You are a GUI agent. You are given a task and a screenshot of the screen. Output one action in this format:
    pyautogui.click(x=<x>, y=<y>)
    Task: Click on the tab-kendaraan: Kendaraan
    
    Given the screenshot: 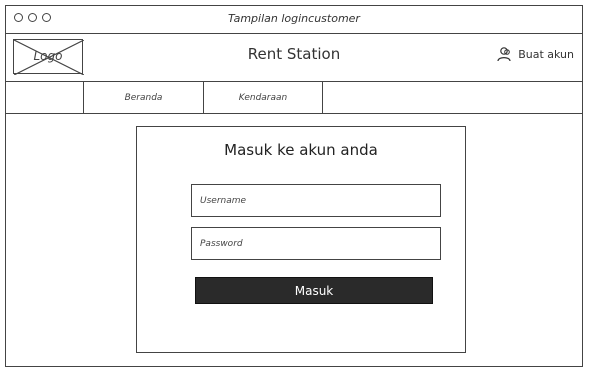 What is the action you would take?
    pyautogui.click(x=263, y=97)
    